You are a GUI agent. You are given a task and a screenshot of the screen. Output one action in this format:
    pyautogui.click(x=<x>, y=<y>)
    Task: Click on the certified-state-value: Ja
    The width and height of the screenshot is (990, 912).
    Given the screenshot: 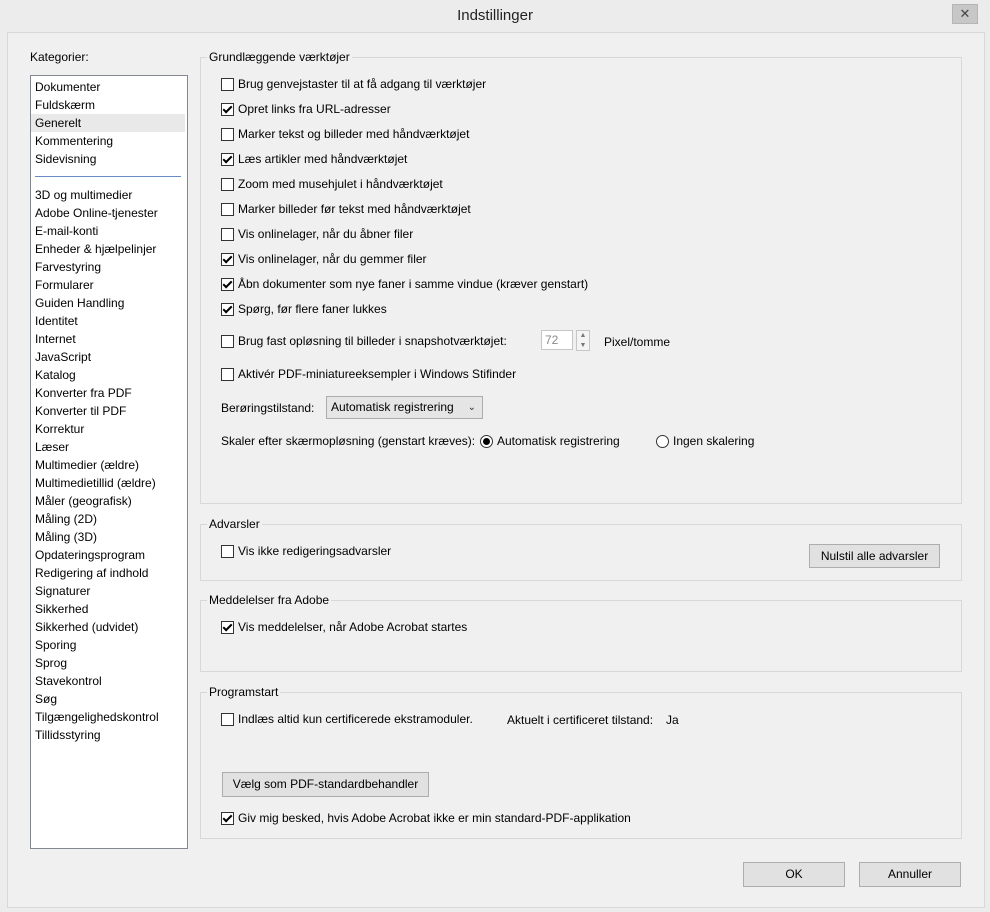 What is the action you would take?
    pyautogui.click(x=672, y=720)
    